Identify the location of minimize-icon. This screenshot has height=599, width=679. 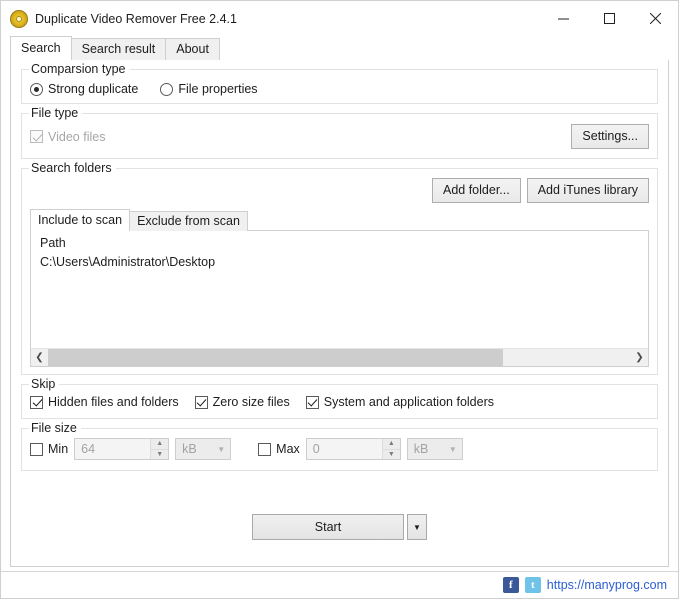
(563, 18).